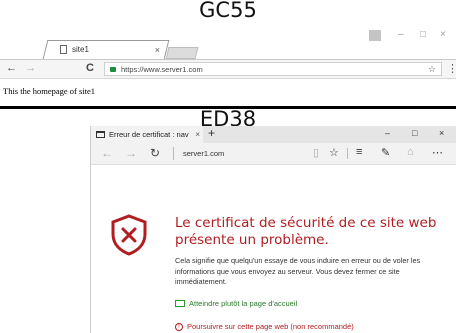  Describe the element at coordinates (63, 49) in the screenshot. I see `page-icon` at that location.